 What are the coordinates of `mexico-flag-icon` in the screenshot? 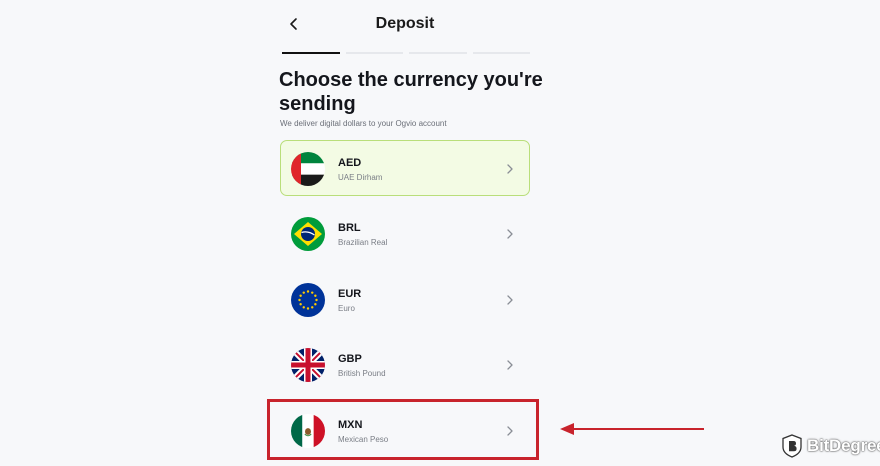 It's located at (308, 431).